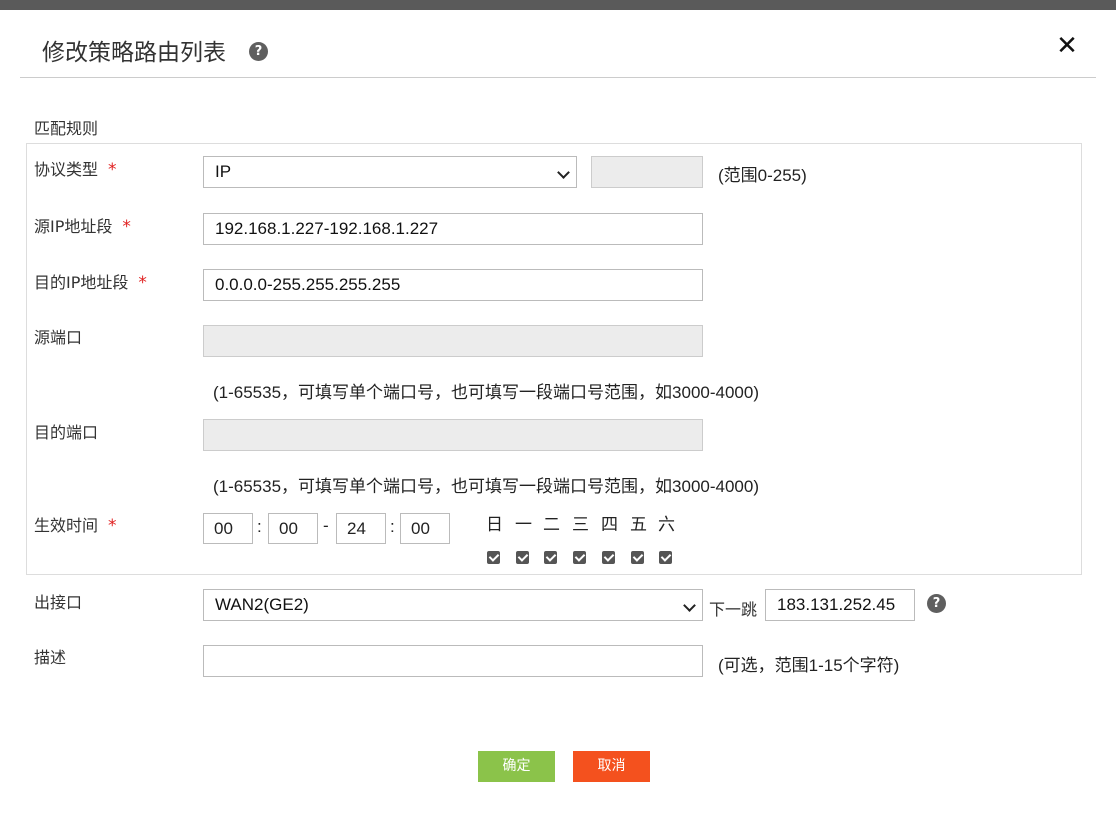  I want to click on dialog-title: 修改策略路由列表 ?, so click(155, 50).